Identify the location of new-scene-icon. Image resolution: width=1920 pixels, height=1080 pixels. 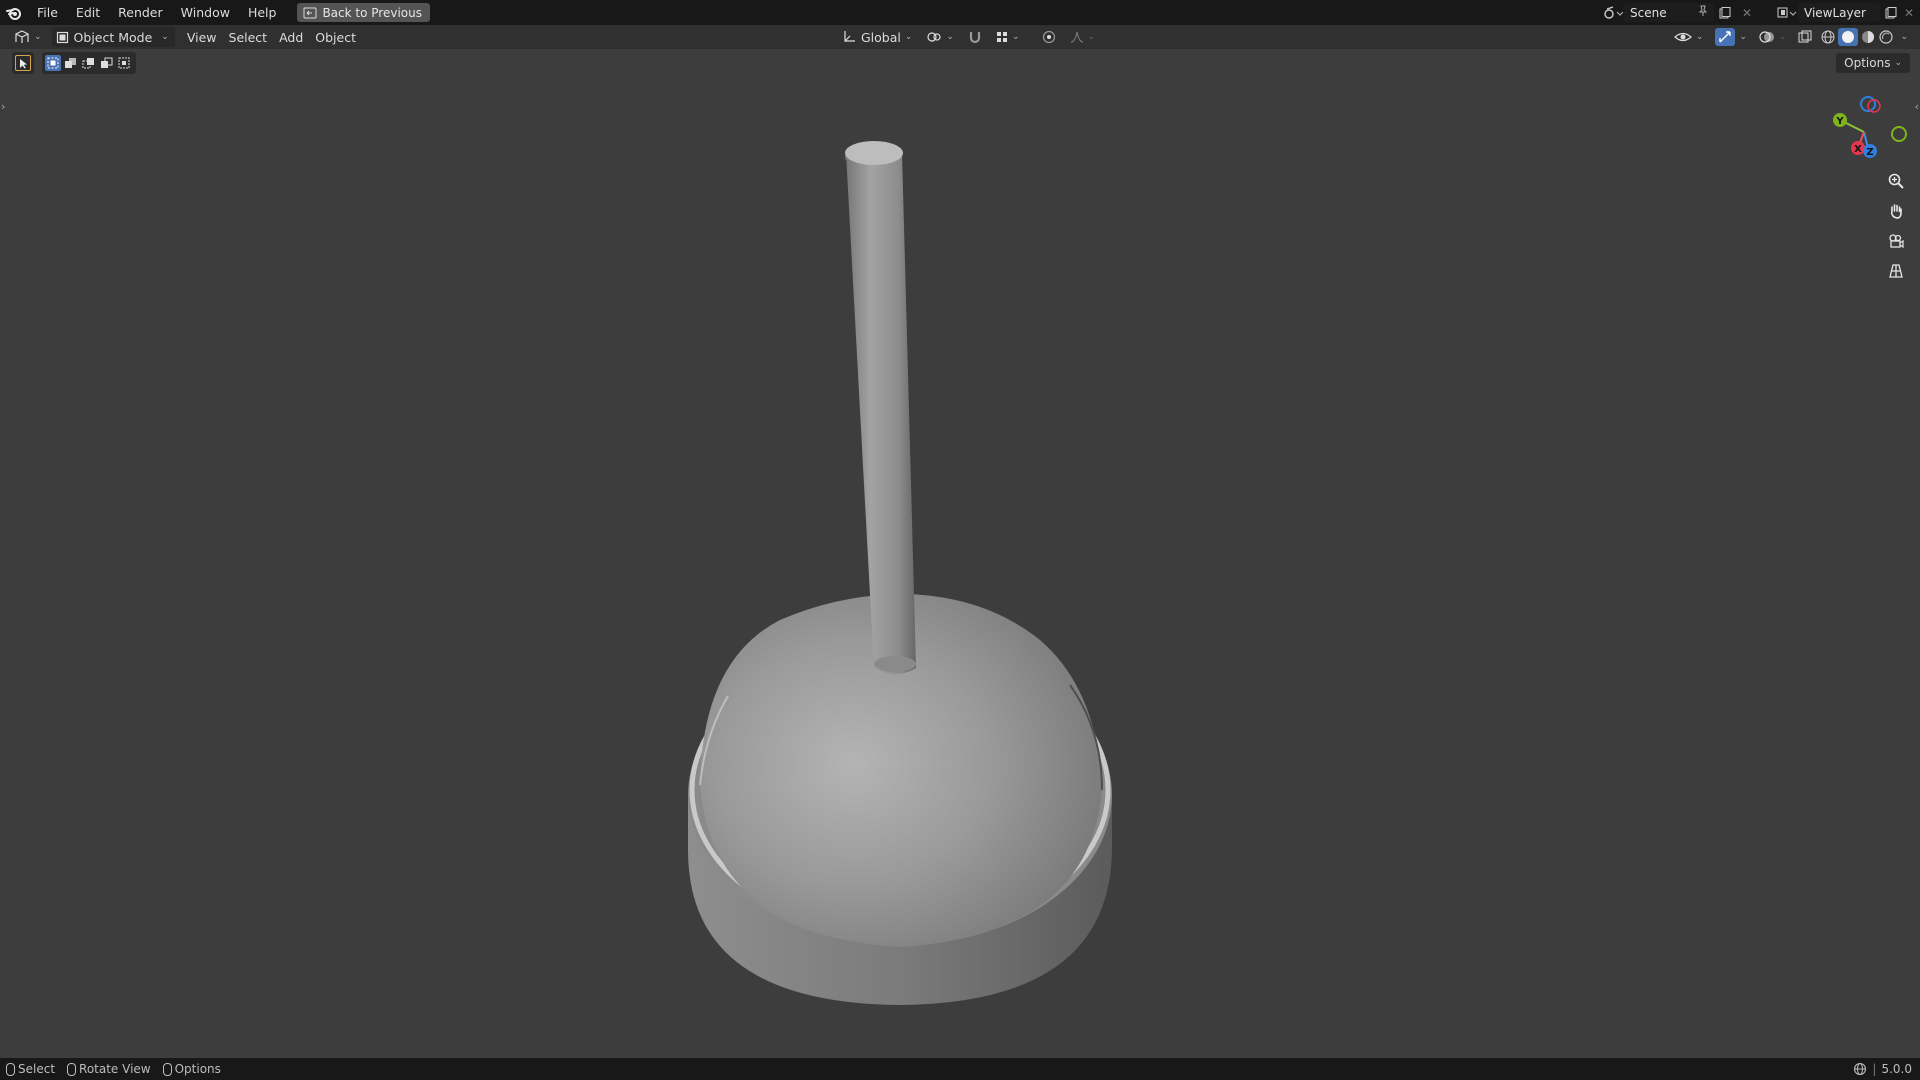
(1725, 12).